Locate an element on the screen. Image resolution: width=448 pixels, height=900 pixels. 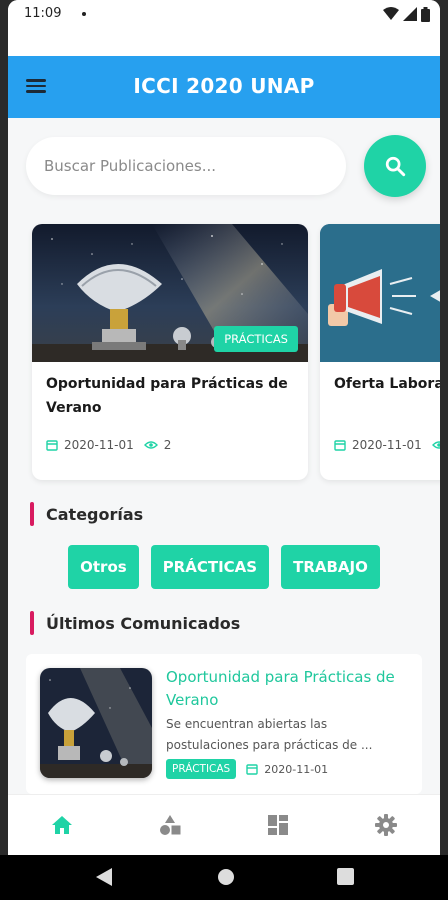
card-meta: 2020-11-01 is located at coordinates (387, 445).